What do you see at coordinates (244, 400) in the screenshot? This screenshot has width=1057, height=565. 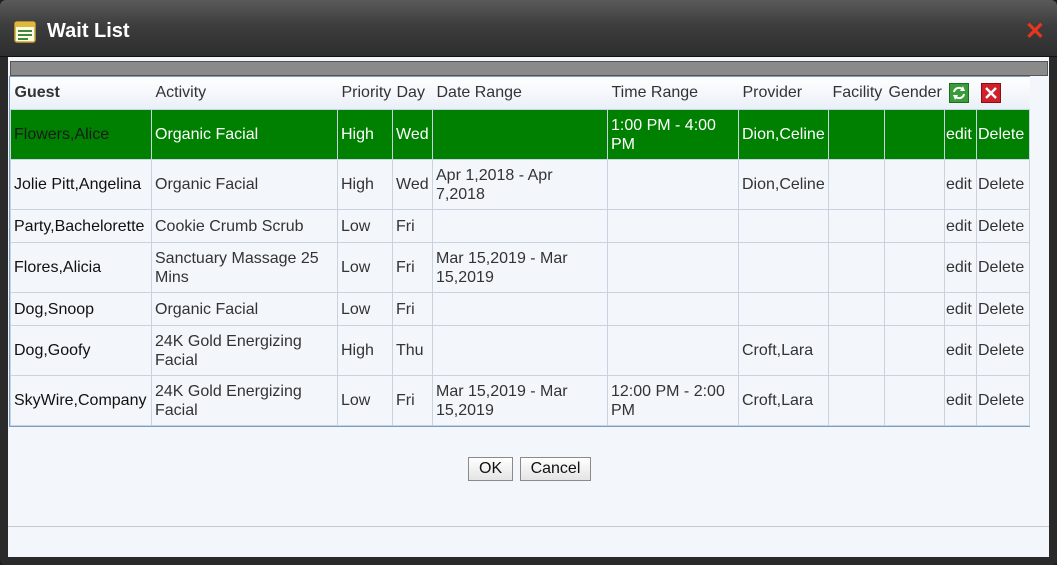 I see `cell-activity: 24K Gold Energizing Facial` at bounding box center [244, 400].